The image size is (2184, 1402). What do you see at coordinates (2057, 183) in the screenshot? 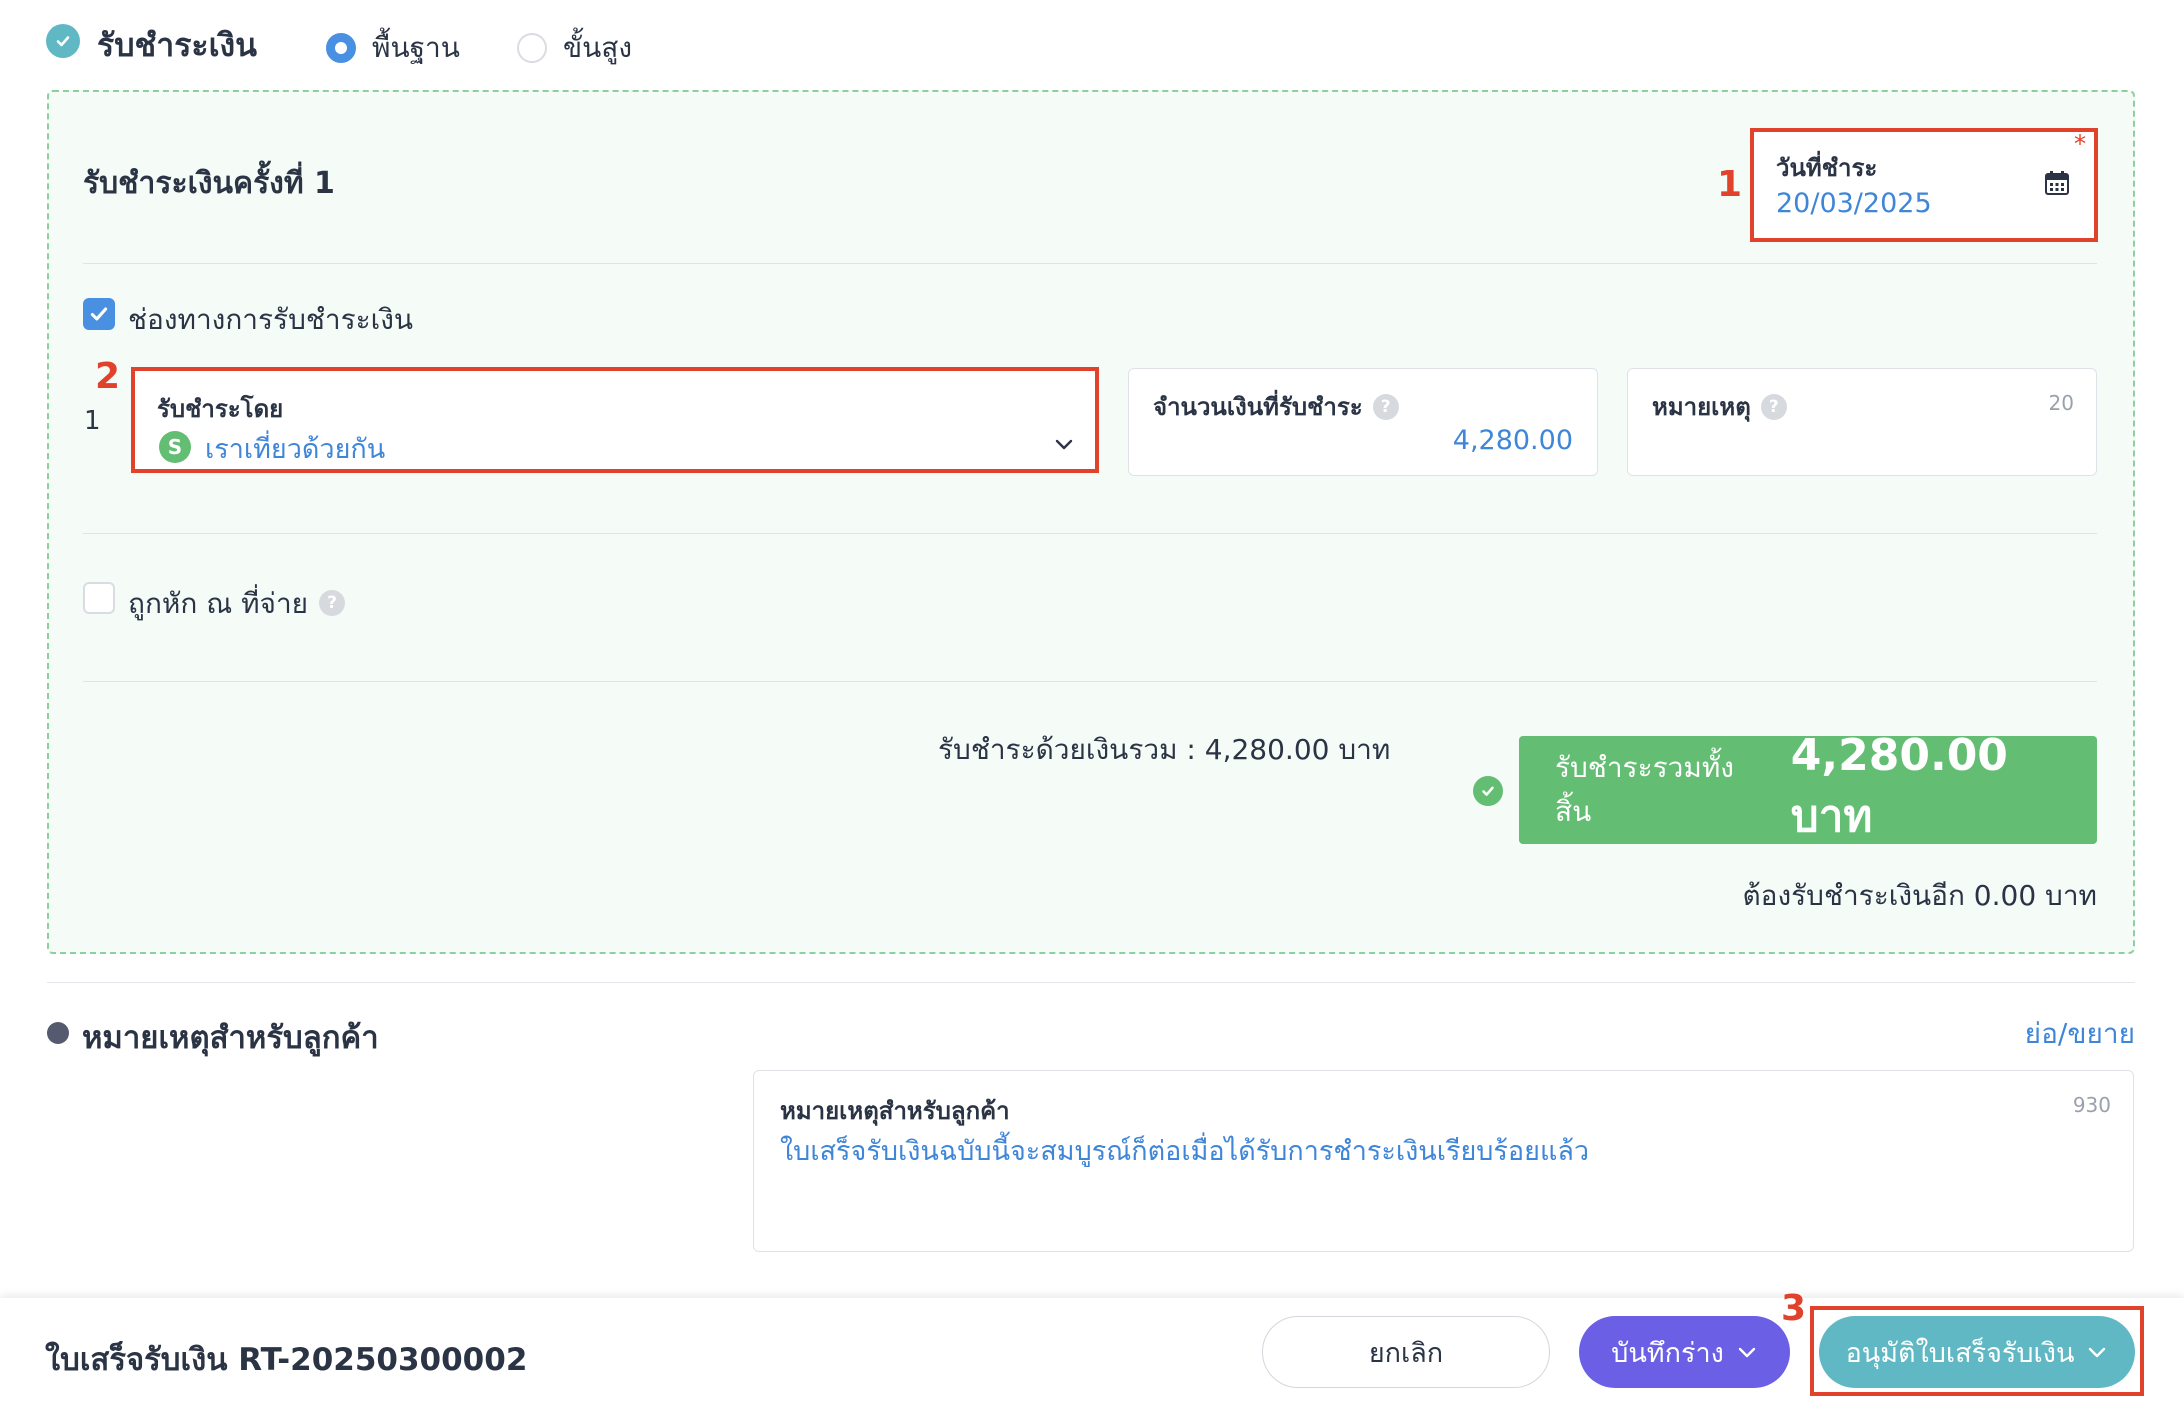
I see `calendar-icon` at bounding box center [2057, 183].